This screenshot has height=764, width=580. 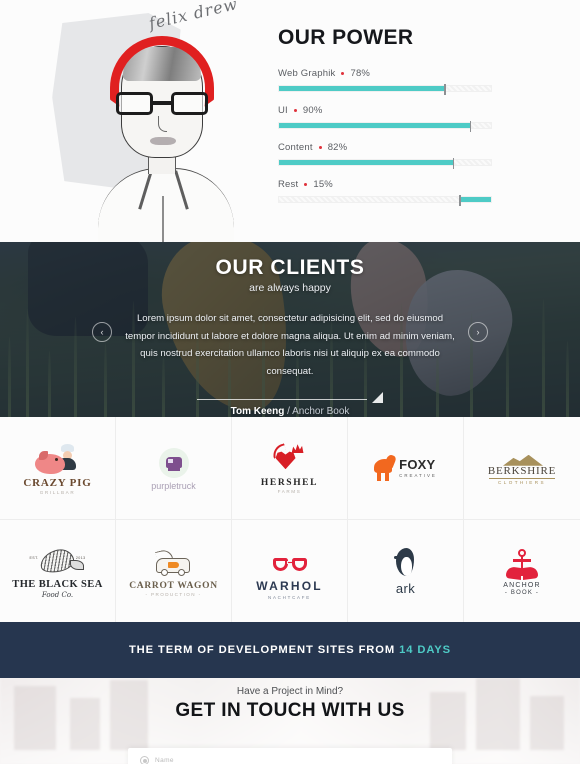 What do you see at coordinates (385, 155) in the screenshot?
I see `skill-item: Content 82%` at bounding box center [385, 155].